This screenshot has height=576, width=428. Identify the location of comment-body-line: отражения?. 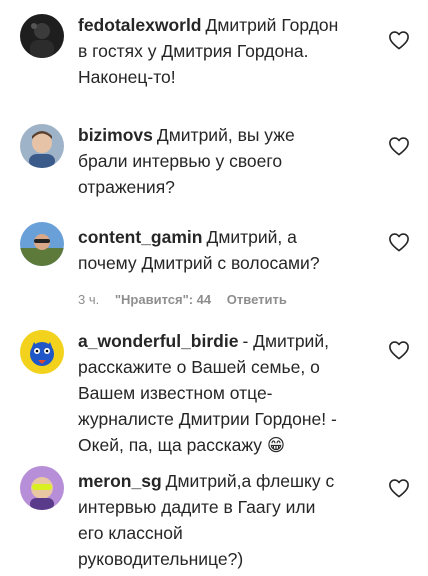
(126, 187).